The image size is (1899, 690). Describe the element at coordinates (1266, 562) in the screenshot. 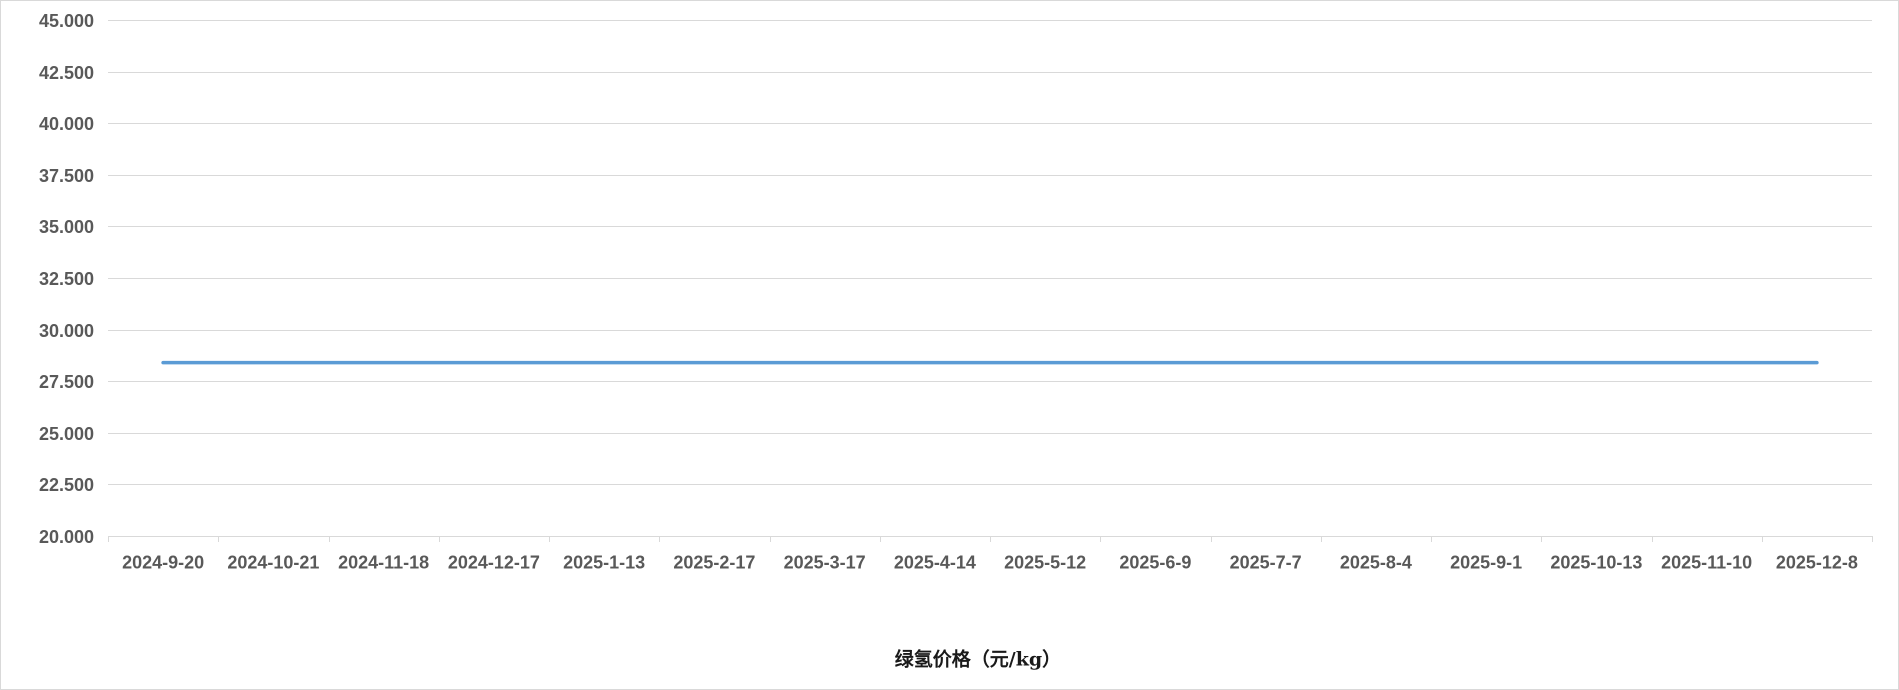

I see `x-tick-label: 2025-7-7` at that location.